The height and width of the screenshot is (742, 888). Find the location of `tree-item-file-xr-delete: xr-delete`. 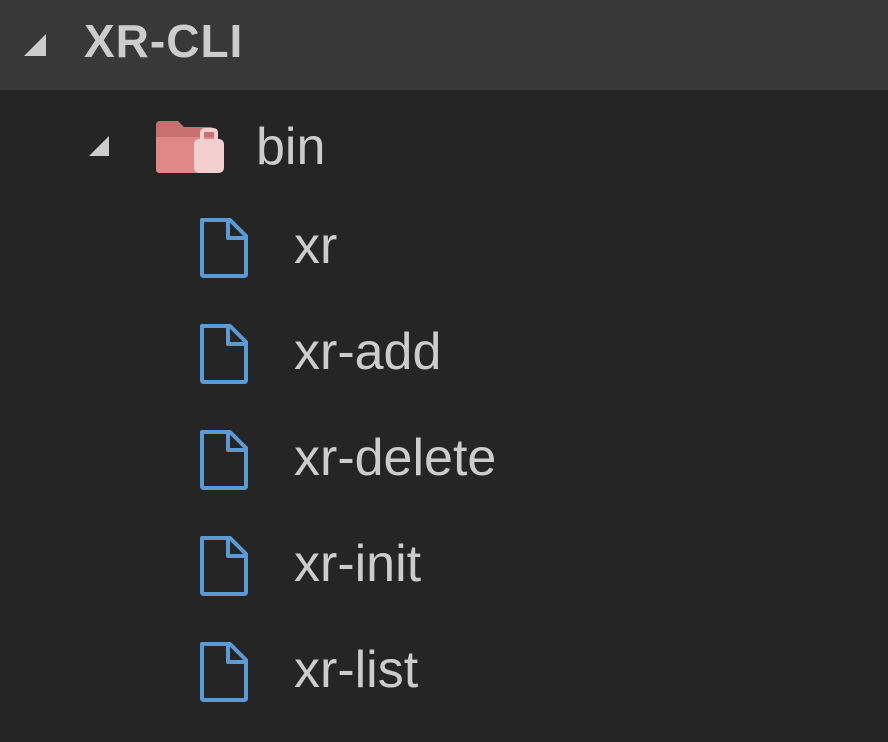

tree-item-file-xr-delete: xr-delete is located at coordinates (444, 464).